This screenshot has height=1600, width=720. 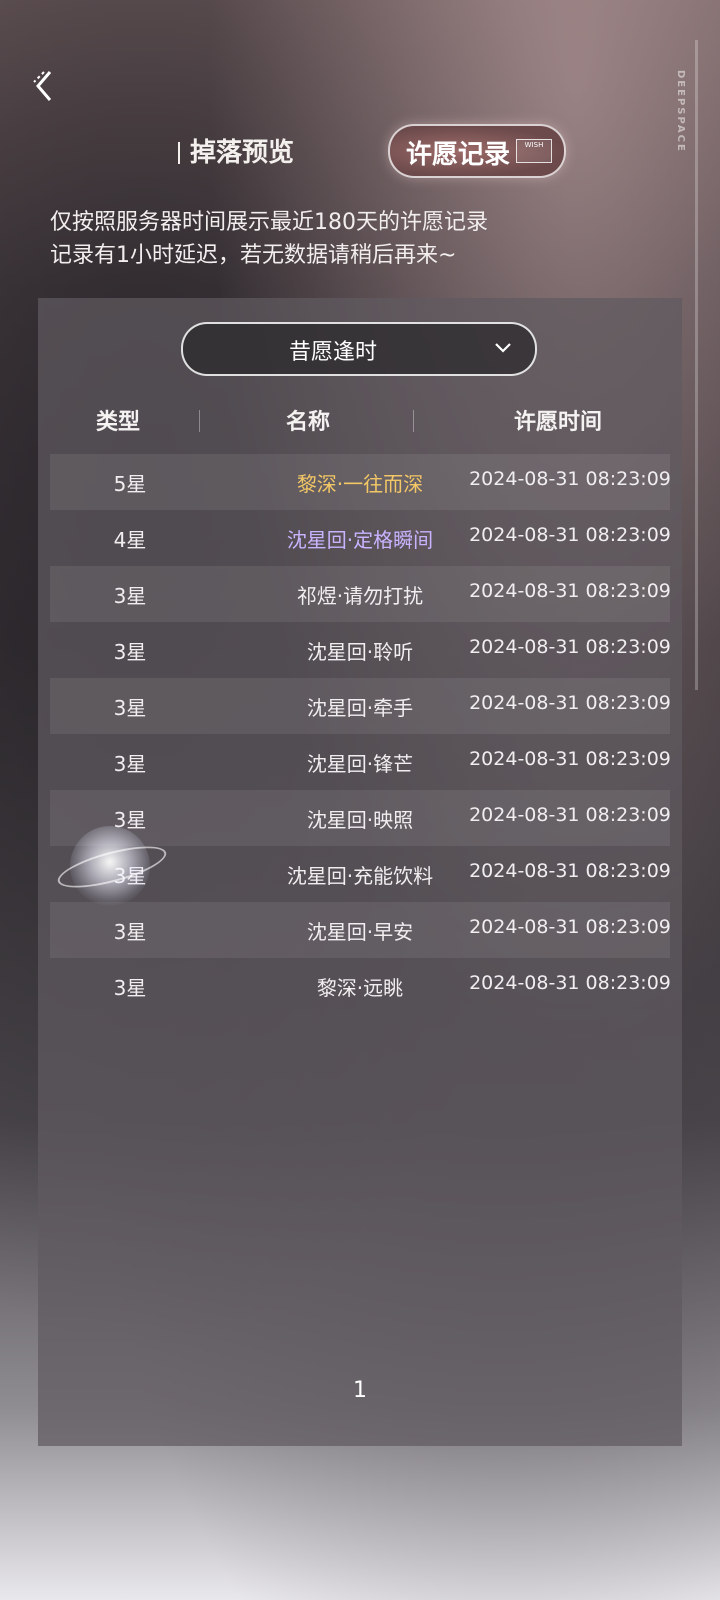 I want to click on table-row: 3星 沈星回·牵手 2024-08-31 08:23:09, so click(x=360, y=706).